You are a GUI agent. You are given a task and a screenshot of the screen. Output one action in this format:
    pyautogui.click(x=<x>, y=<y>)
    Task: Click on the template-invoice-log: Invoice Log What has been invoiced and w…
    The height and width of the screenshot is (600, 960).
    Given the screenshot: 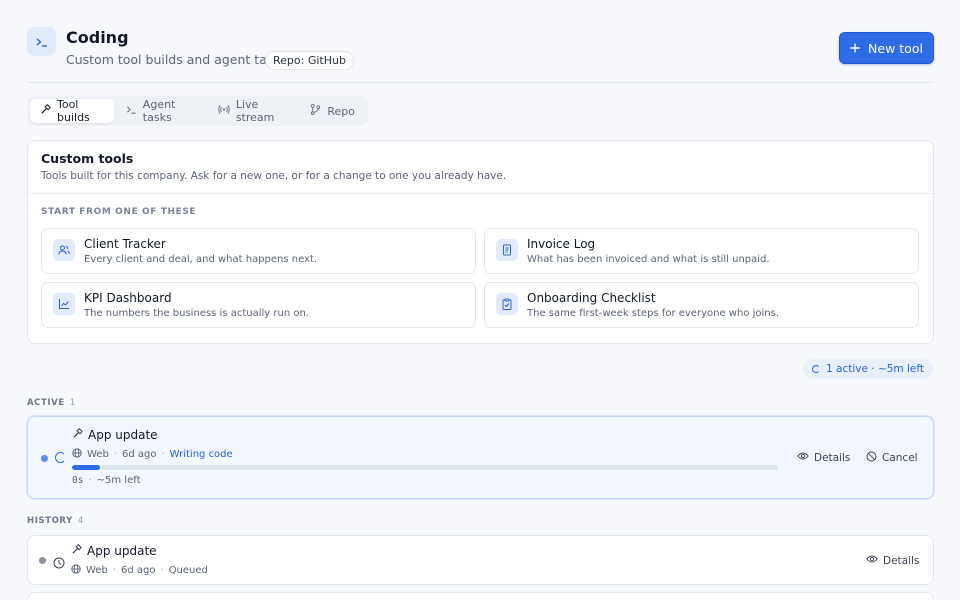 What is the action you would take?
    pyautogui.click(x=701, y=251)
    